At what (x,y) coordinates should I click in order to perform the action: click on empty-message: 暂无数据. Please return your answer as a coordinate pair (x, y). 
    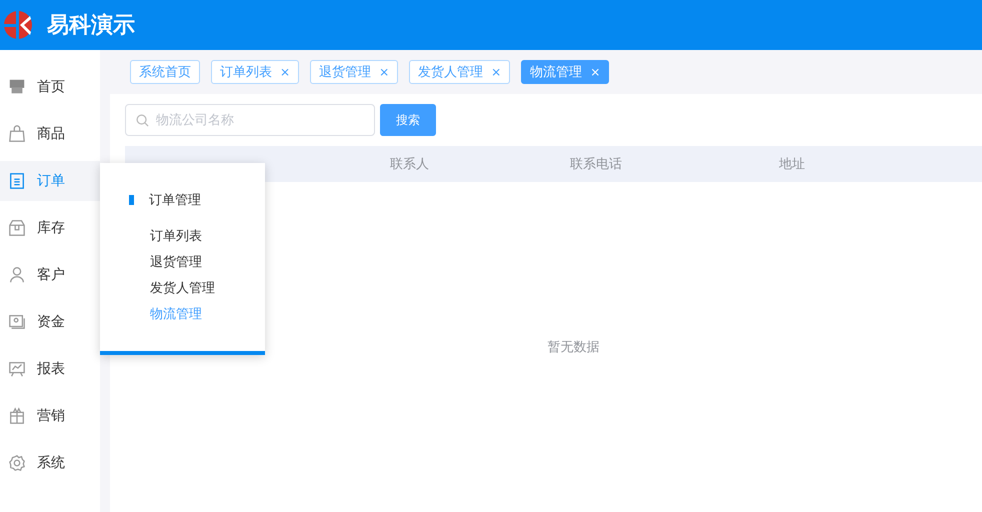
    Looking at the image, I should click on (574, 347).